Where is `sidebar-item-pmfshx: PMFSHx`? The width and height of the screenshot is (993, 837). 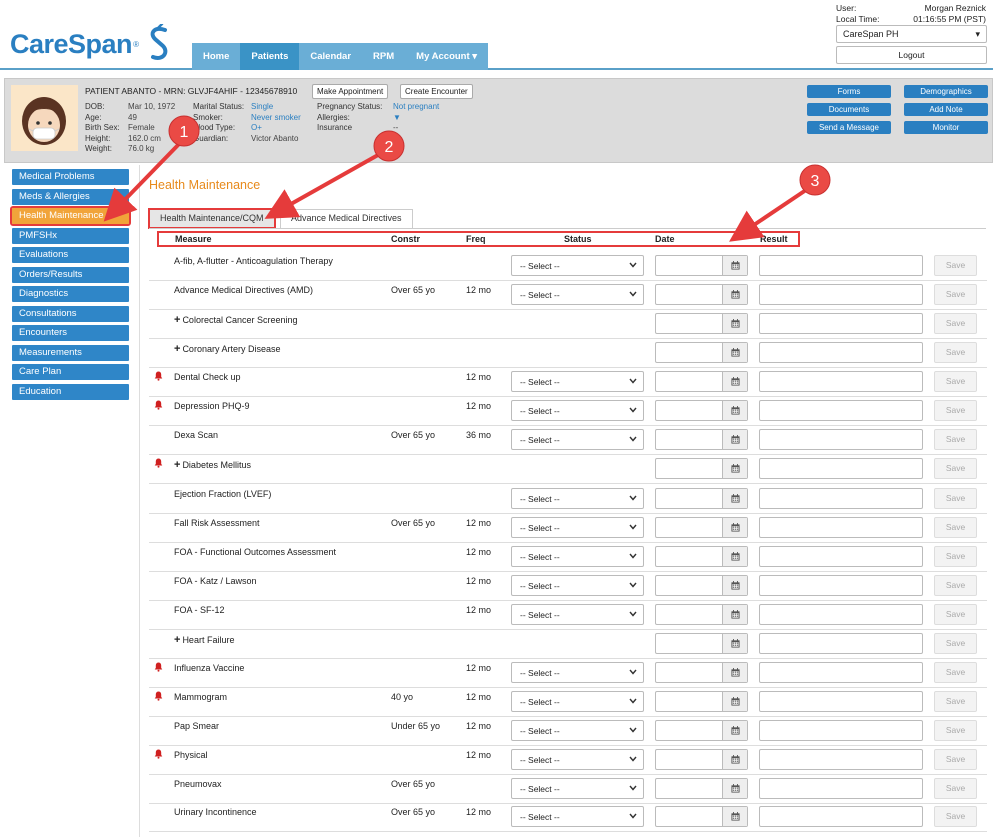 sidebar-item-pmfshx: PMFSHx is located at coordinates (70, 235).